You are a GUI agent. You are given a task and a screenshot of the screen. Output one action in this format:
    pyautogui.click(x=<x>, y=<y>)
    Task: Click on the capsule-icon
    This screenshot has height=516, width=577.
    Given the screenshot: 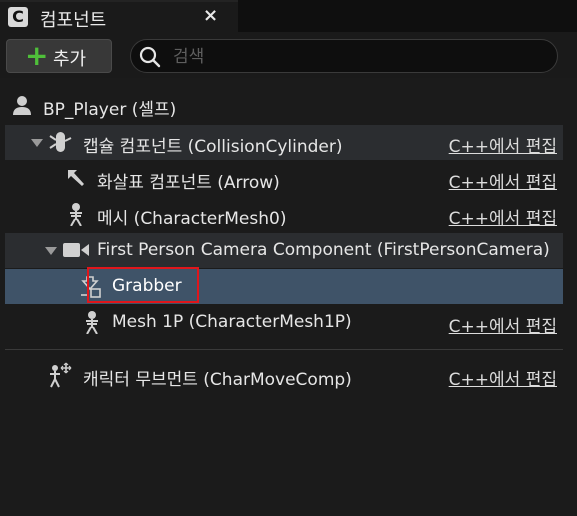 What is the action you would take?
    pyautogui.click(x=60, y=142)
    